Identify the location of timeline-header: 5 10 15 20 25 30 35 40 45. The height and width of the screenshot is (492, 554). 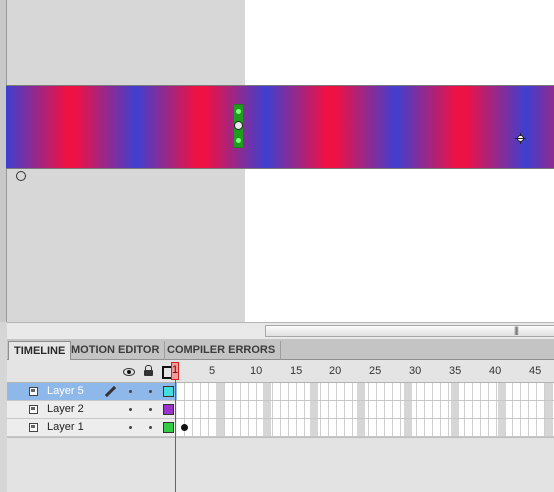
(280, 371).